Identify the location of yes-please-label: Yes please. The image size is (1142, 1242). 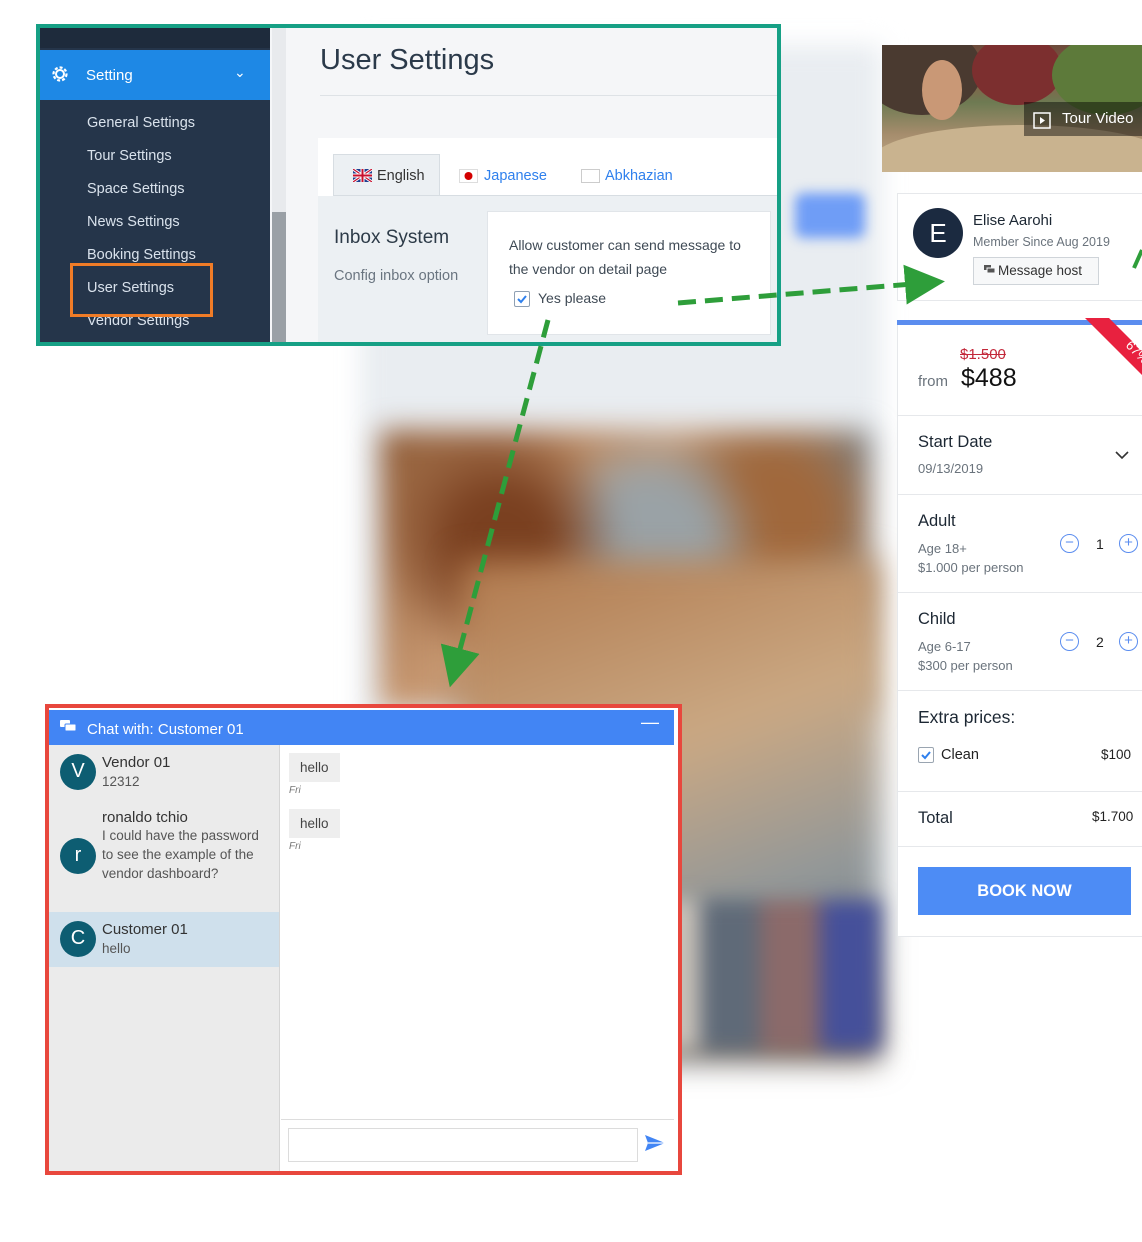
(572, 298).